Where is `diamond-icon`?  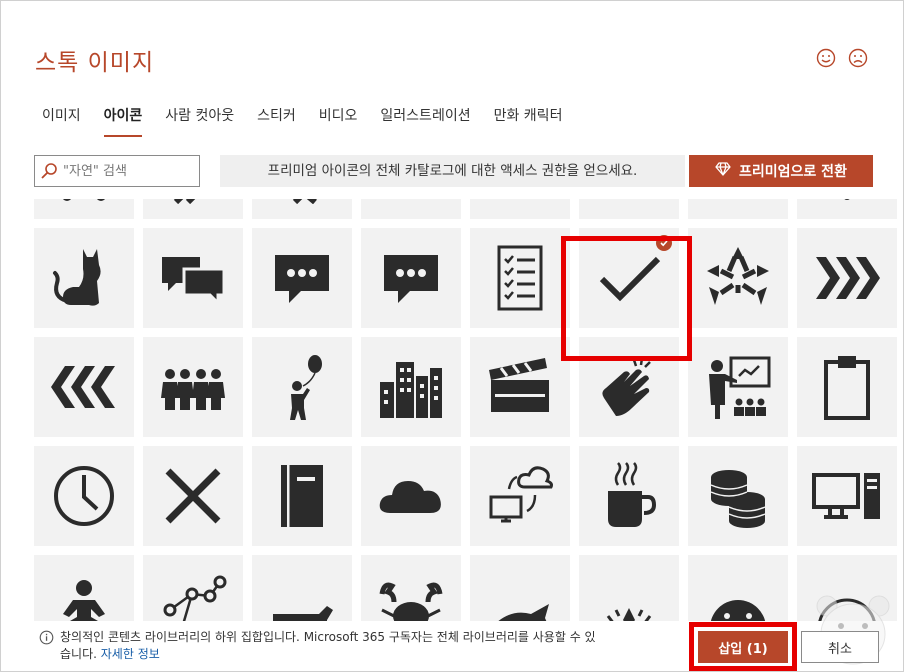 diamond-icon is located at coordinates (723, 171).